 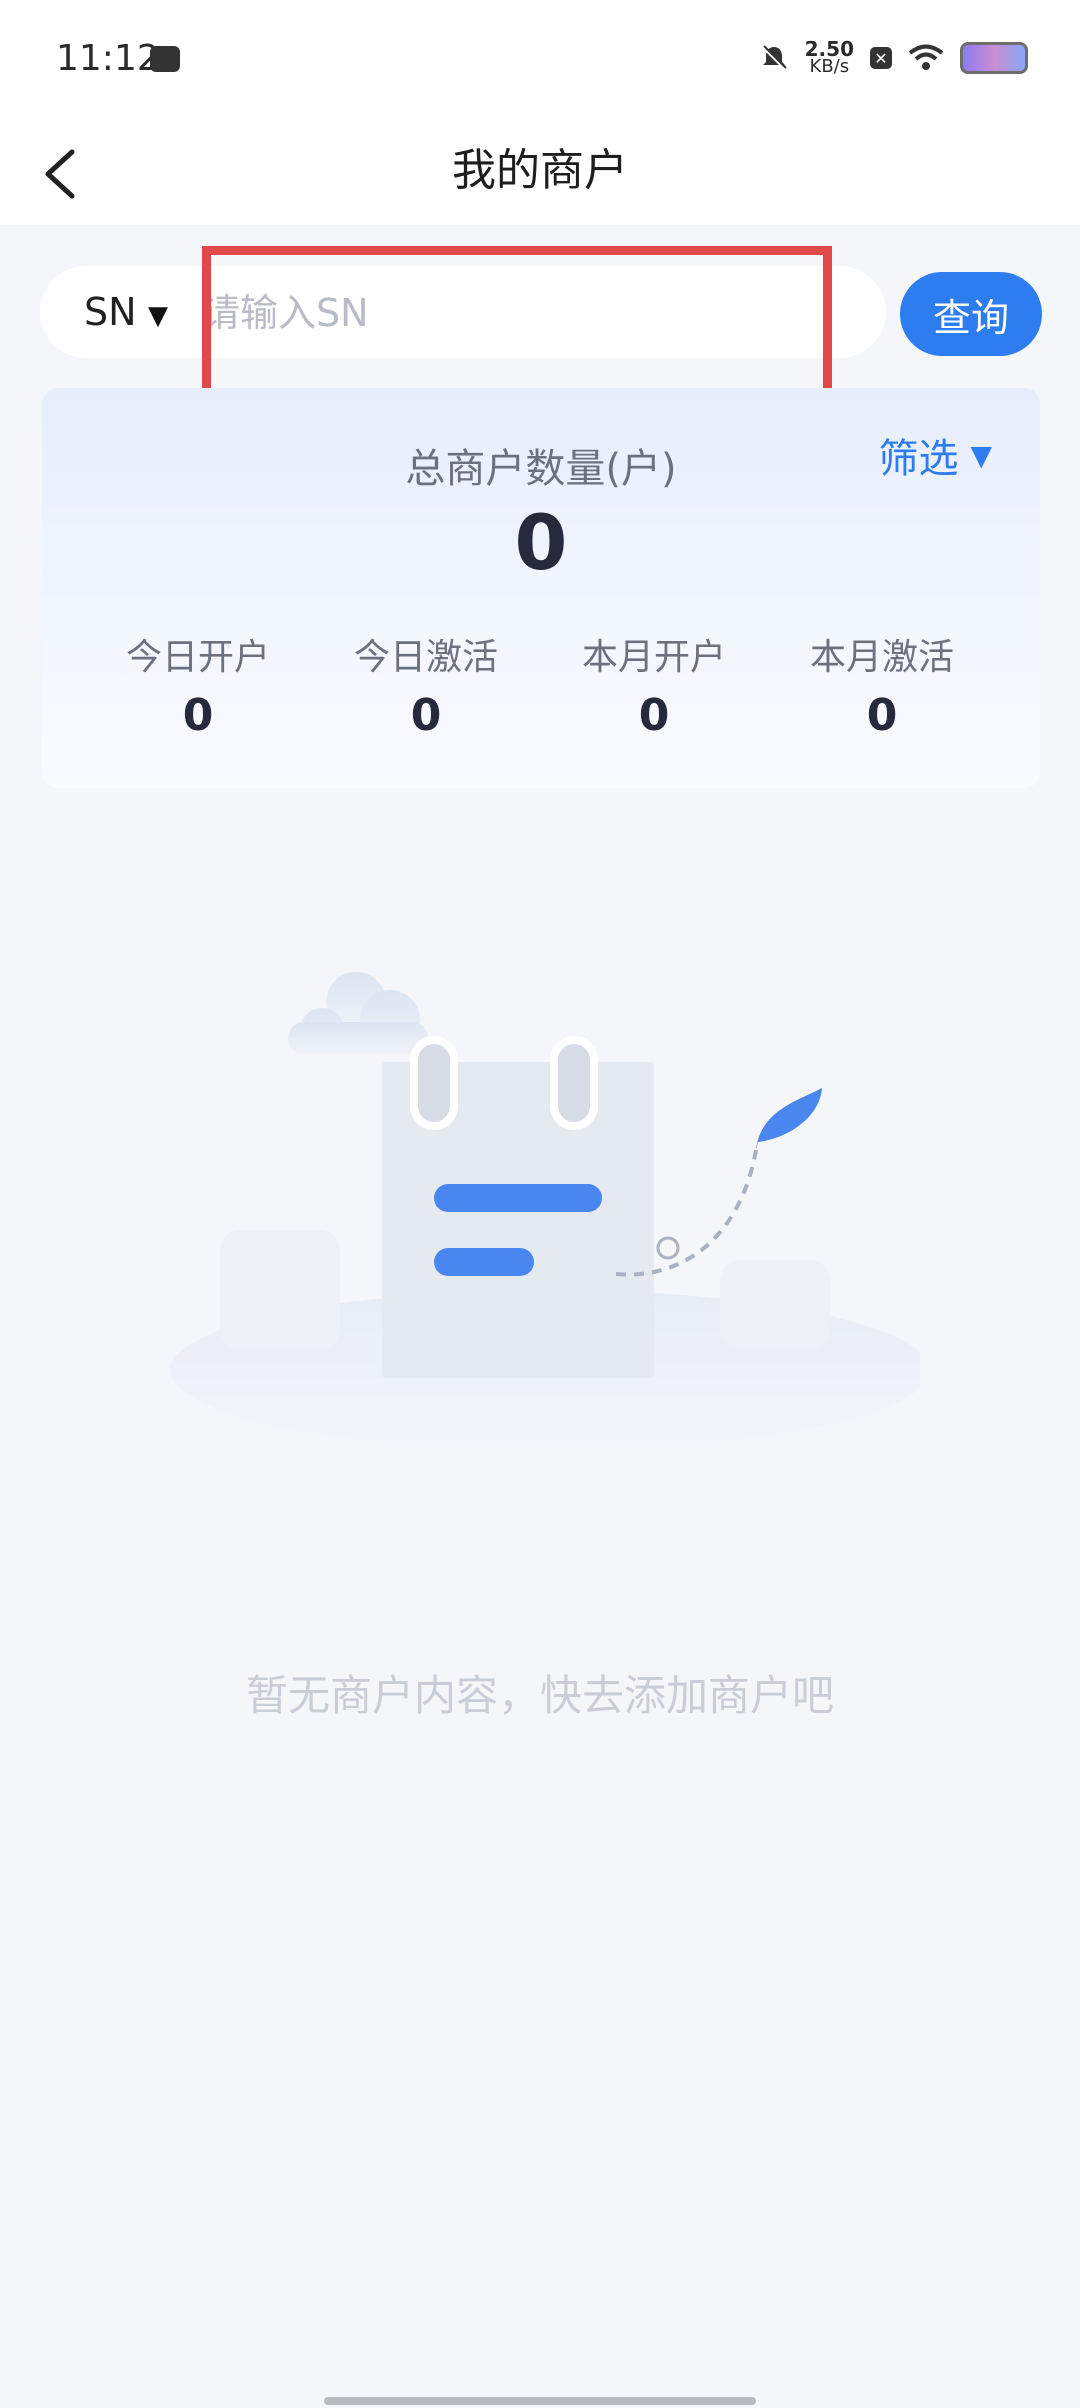 What do you see at coordinates (197, 657) in the screenshot?
I see `stat-label: 今日开户` at bounding box center [197, 657].